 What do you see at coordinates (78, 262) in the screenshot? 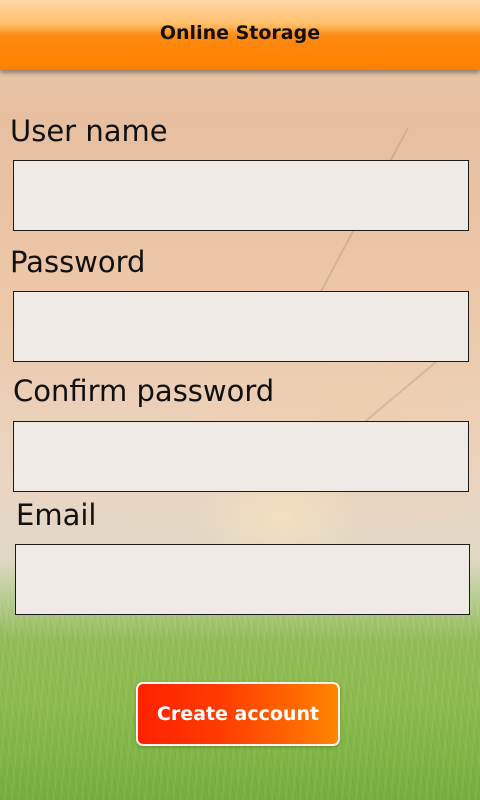
I see `password-label: Password` at bounding box center [78, 262].